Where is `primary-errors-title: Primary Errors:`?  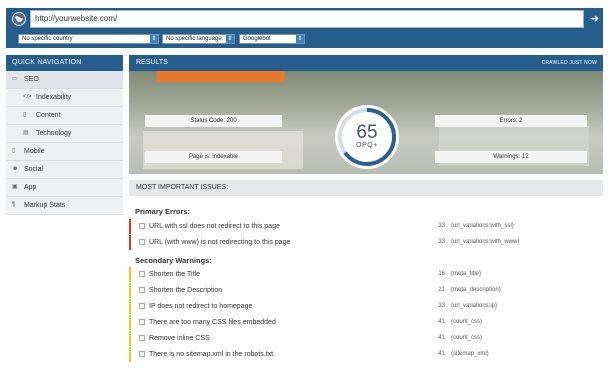 primary-errors-title: Primary Errors: is located at coordinates (163, 211).